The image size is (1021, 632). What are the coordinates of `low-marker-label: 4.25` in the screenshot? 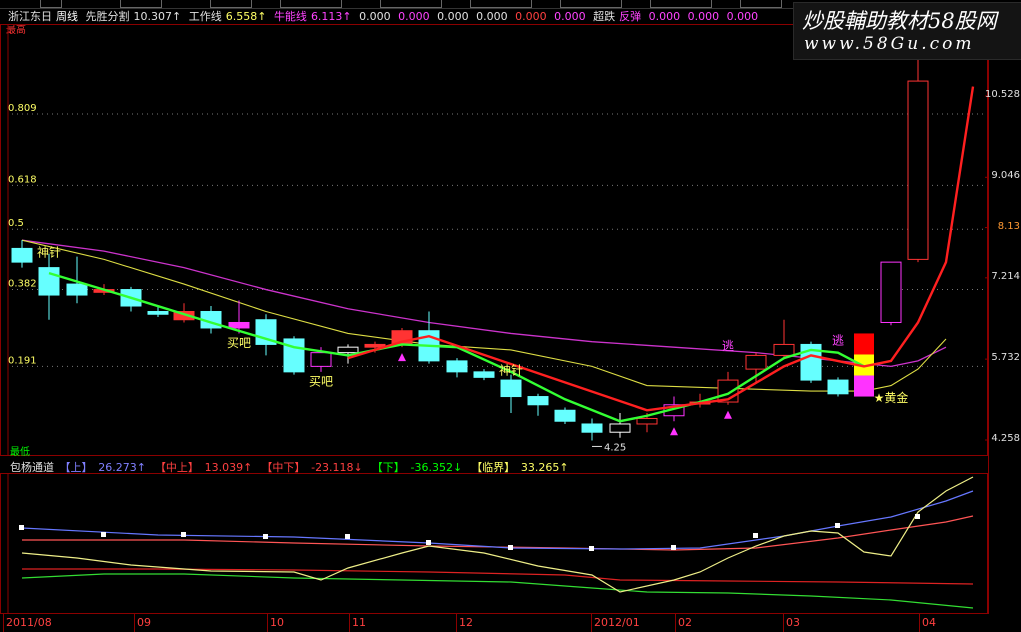 It's located at (615, 447).